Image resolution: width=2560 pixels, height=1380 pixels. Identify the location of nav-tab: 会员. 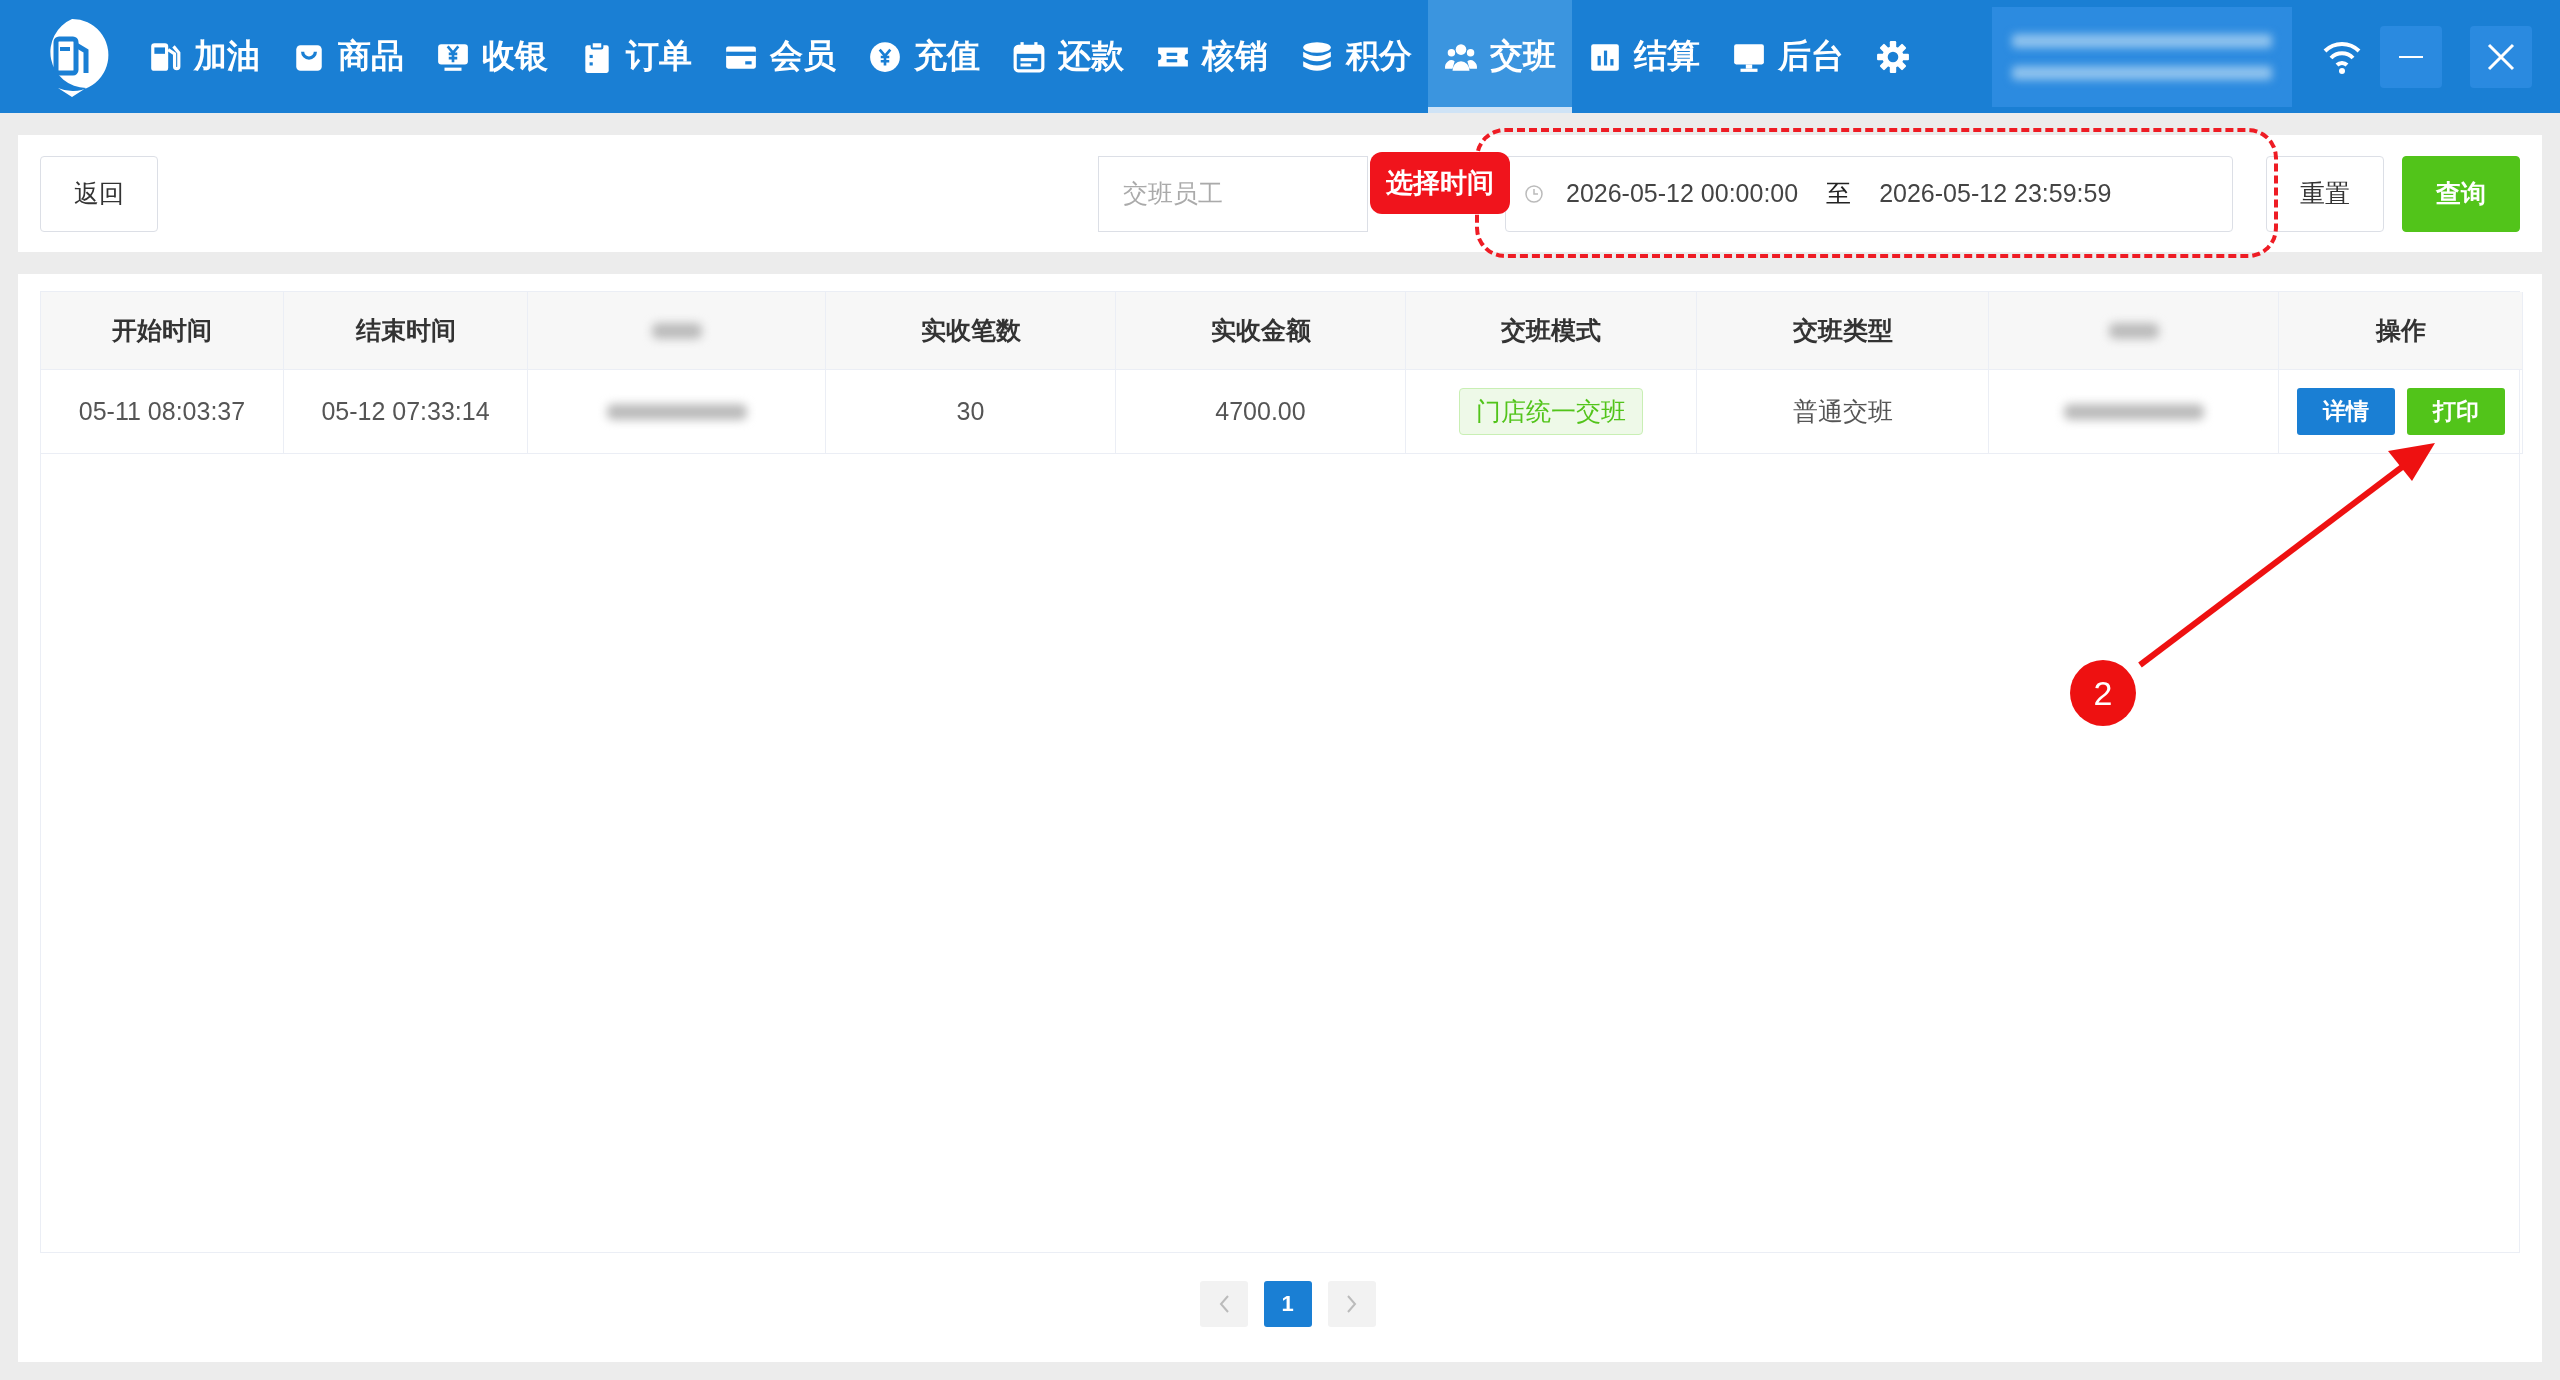
(780, 56).